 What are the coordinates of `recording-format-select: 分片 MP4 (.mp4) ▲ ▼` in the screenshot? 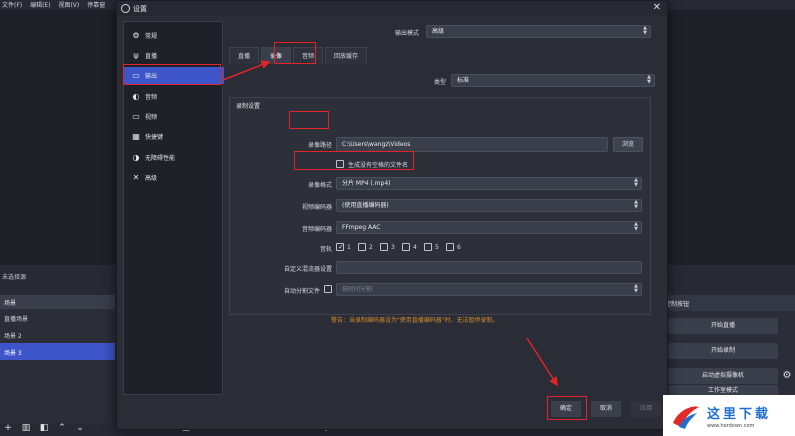 It's located at (489, 183).